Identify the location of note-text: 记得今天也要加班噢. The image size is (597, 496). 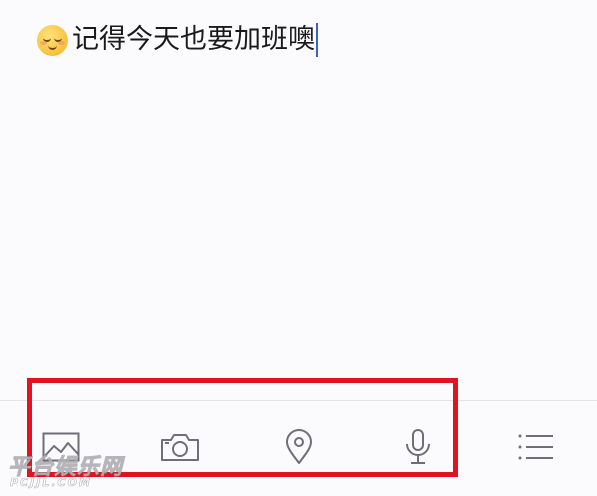
(193, 40).